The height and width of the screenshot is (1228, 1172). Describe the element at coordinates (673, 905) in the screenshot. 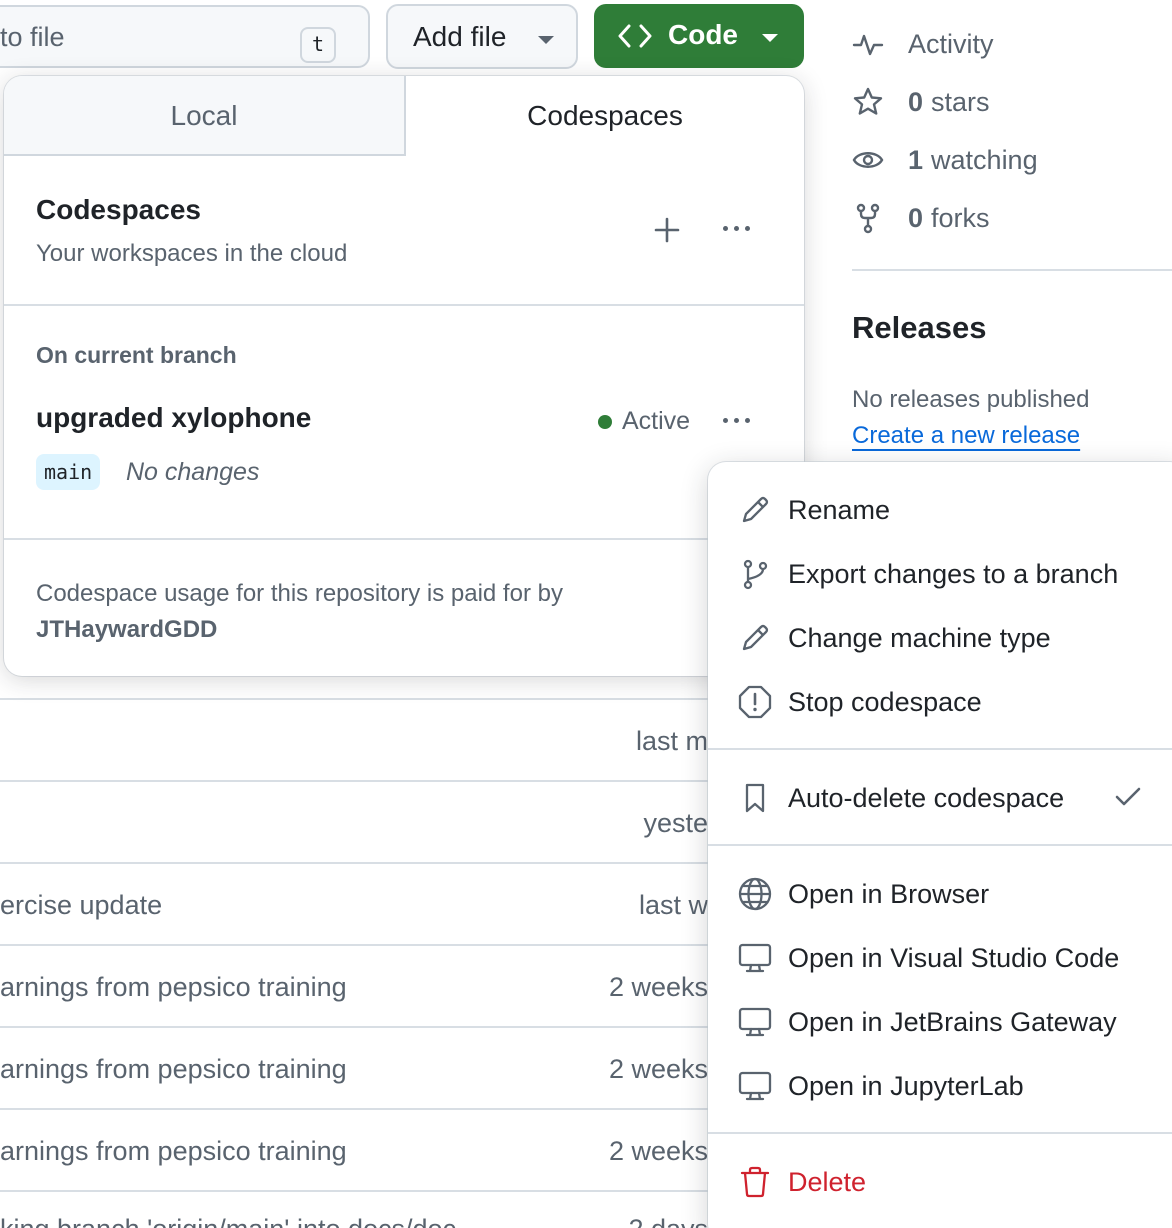

I see `commit-time: last w` at that location.